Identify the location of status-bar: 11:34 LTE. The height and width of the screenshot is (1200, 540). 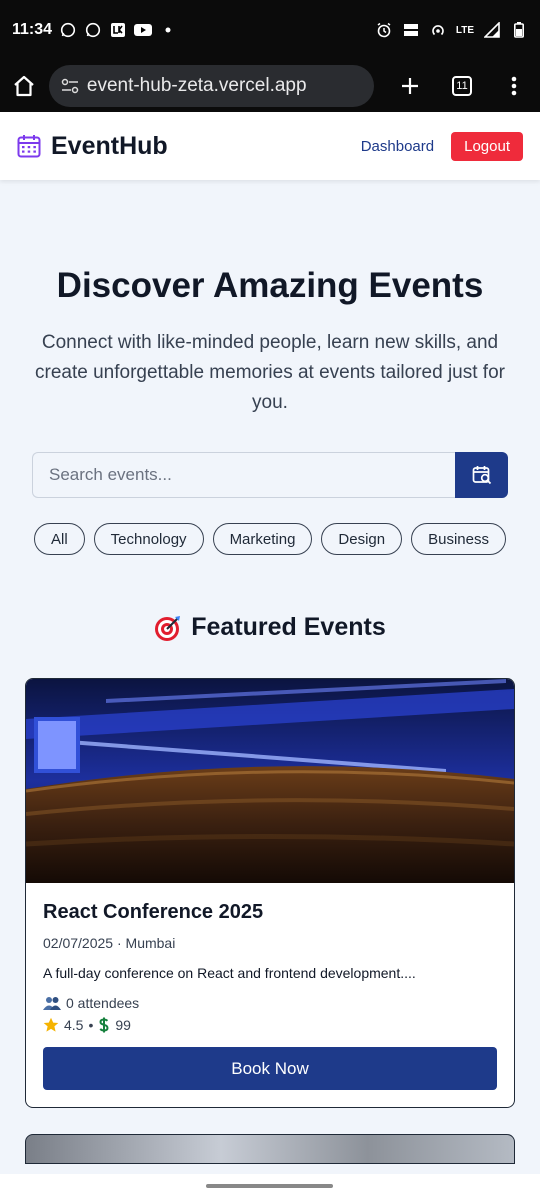
(270, 30).